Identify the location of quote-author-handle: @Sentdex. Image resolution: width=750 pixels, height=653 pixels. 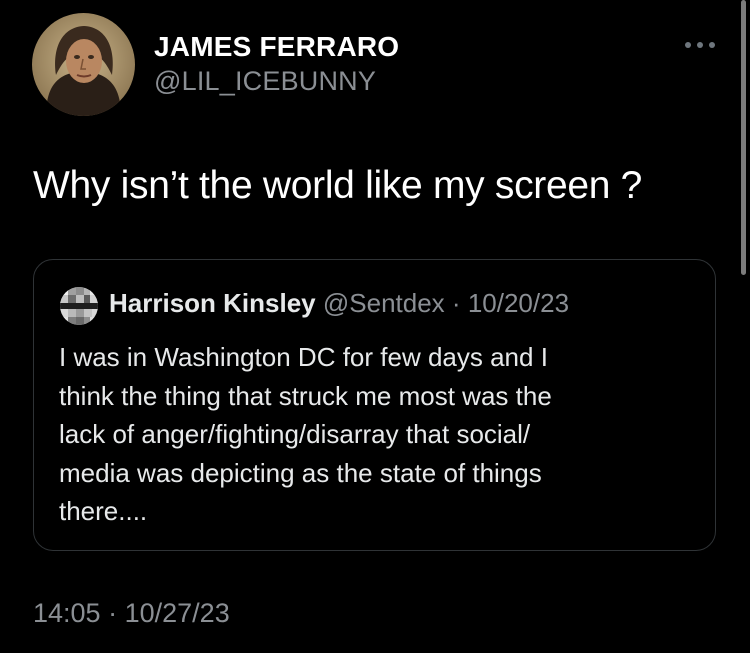
(384, 303).